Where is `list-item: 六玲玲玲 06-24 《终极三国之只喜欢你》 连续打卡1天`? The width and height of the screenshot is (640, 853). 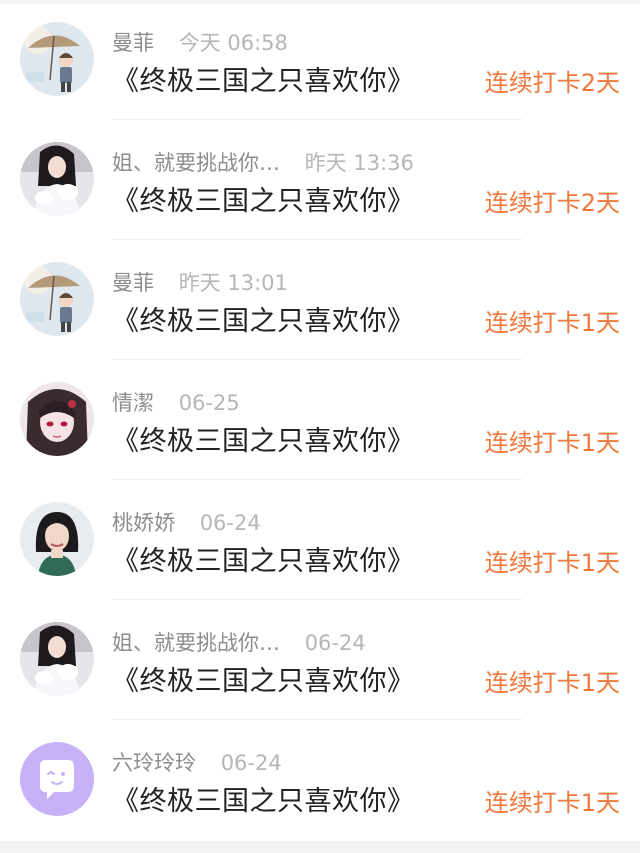
list-item: 六玲玲玲 06-24 《终极三国之只喜欢你》 连续打卡1天 is located at coordinates (320, 780).